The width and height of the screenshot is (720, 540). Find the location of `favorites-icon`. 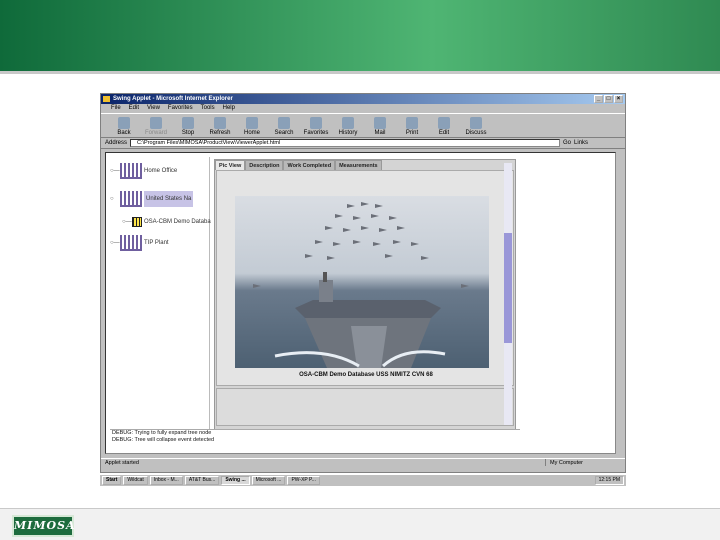

favorites-icon is located at coordinates (316, 123).